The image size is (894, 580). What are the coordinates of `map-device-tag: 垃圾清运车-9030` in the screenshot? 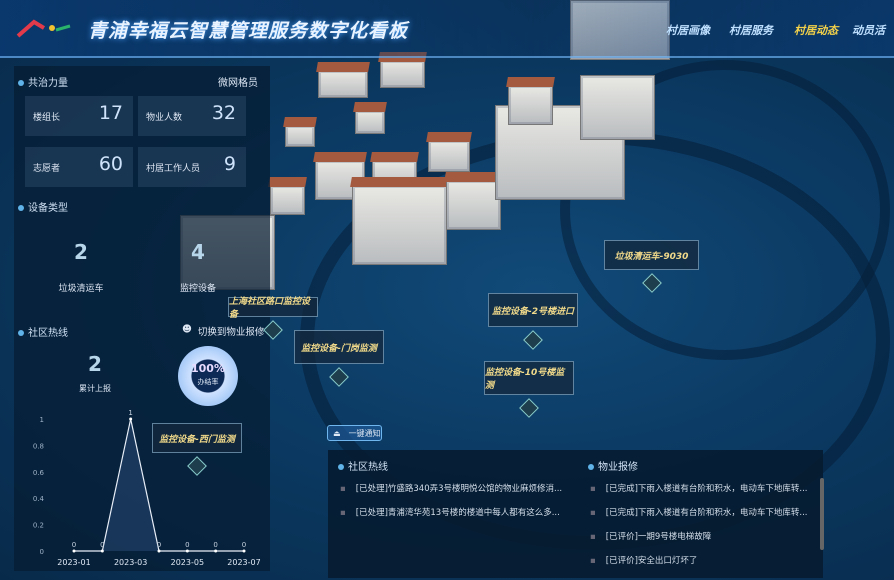 It's located at (651, 255).